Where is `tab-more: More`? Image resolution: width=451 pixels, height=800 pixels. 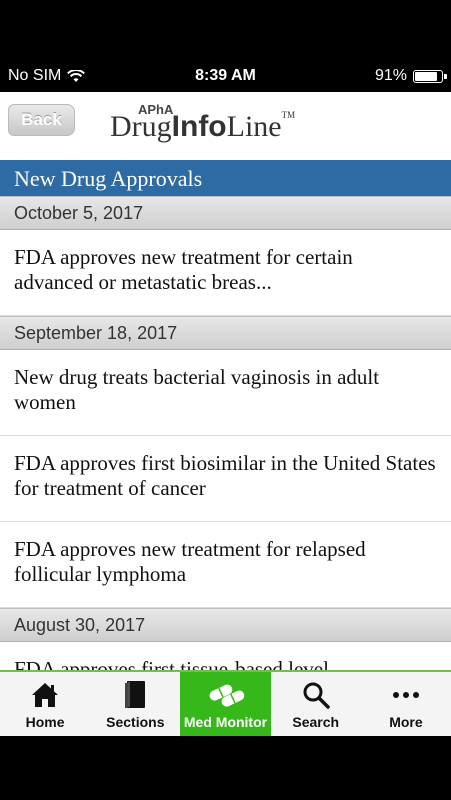
tab-more: More is located at coordinates (406, 705).